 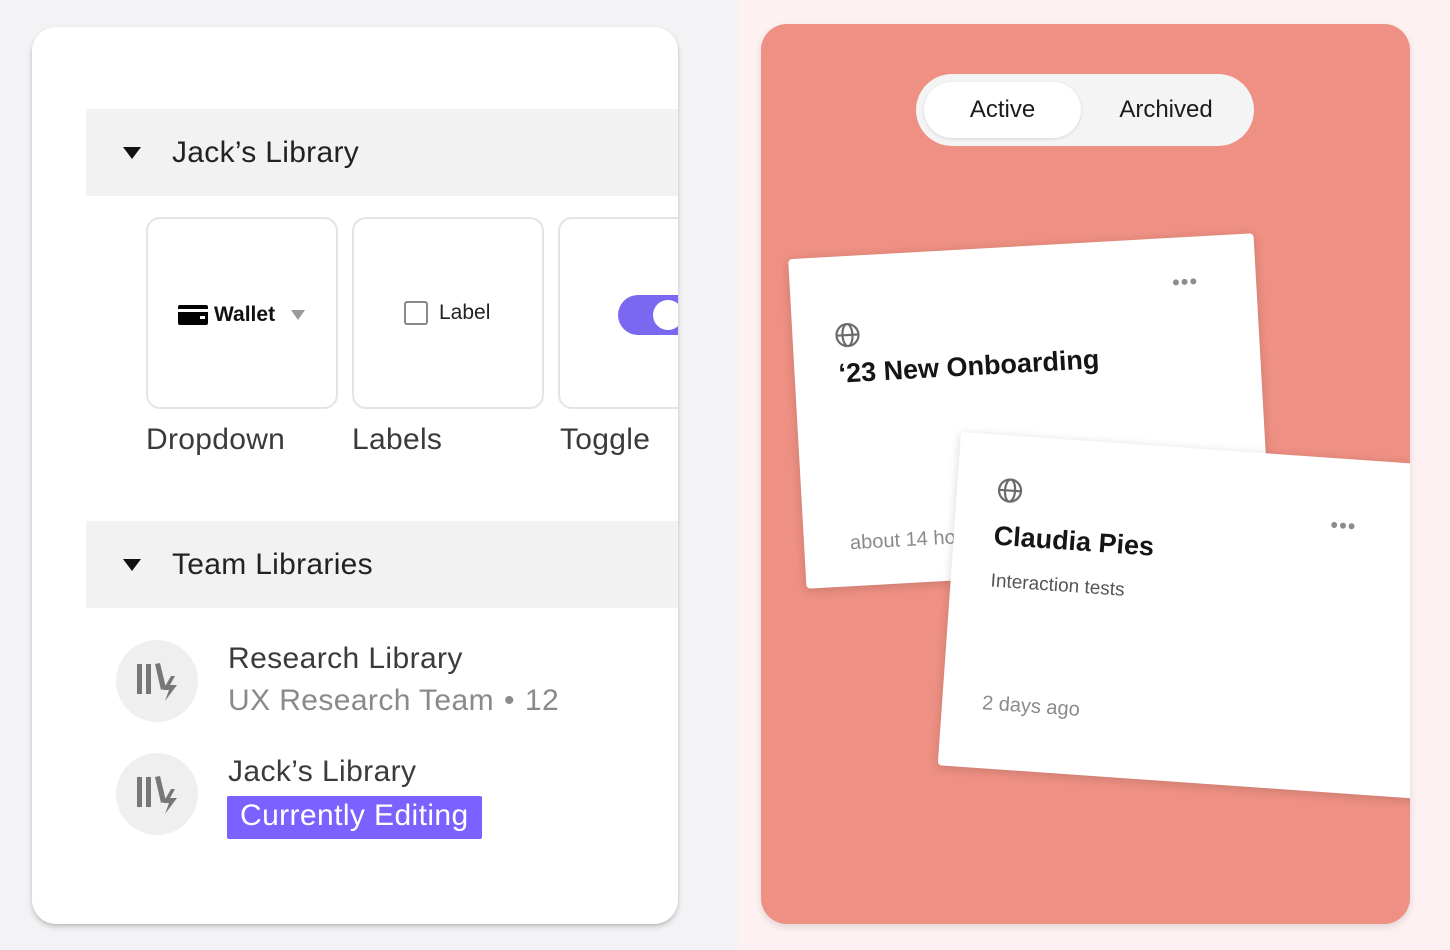 I want to click on tab-archived: Archived, so click(x=1166, y=110).